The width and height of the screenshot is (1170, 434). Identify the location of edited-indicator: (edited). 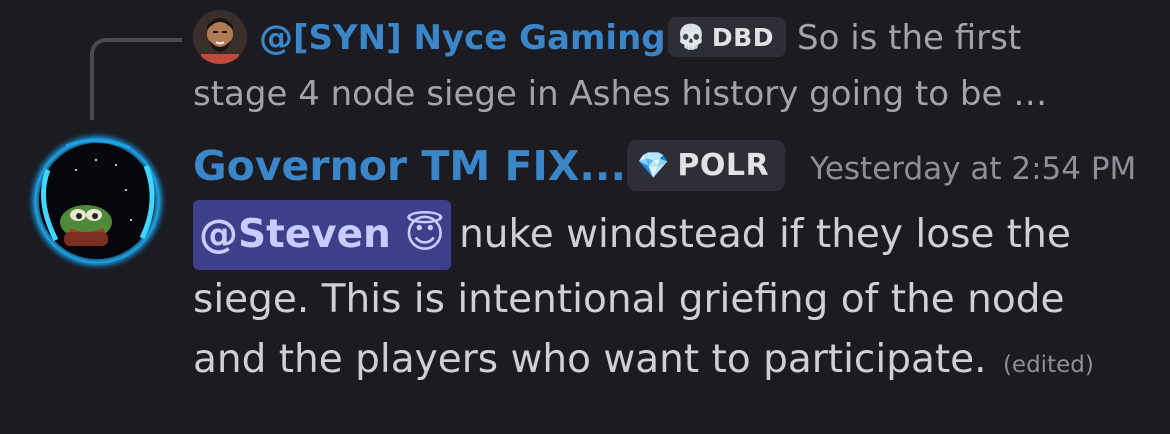
(1048, 365).